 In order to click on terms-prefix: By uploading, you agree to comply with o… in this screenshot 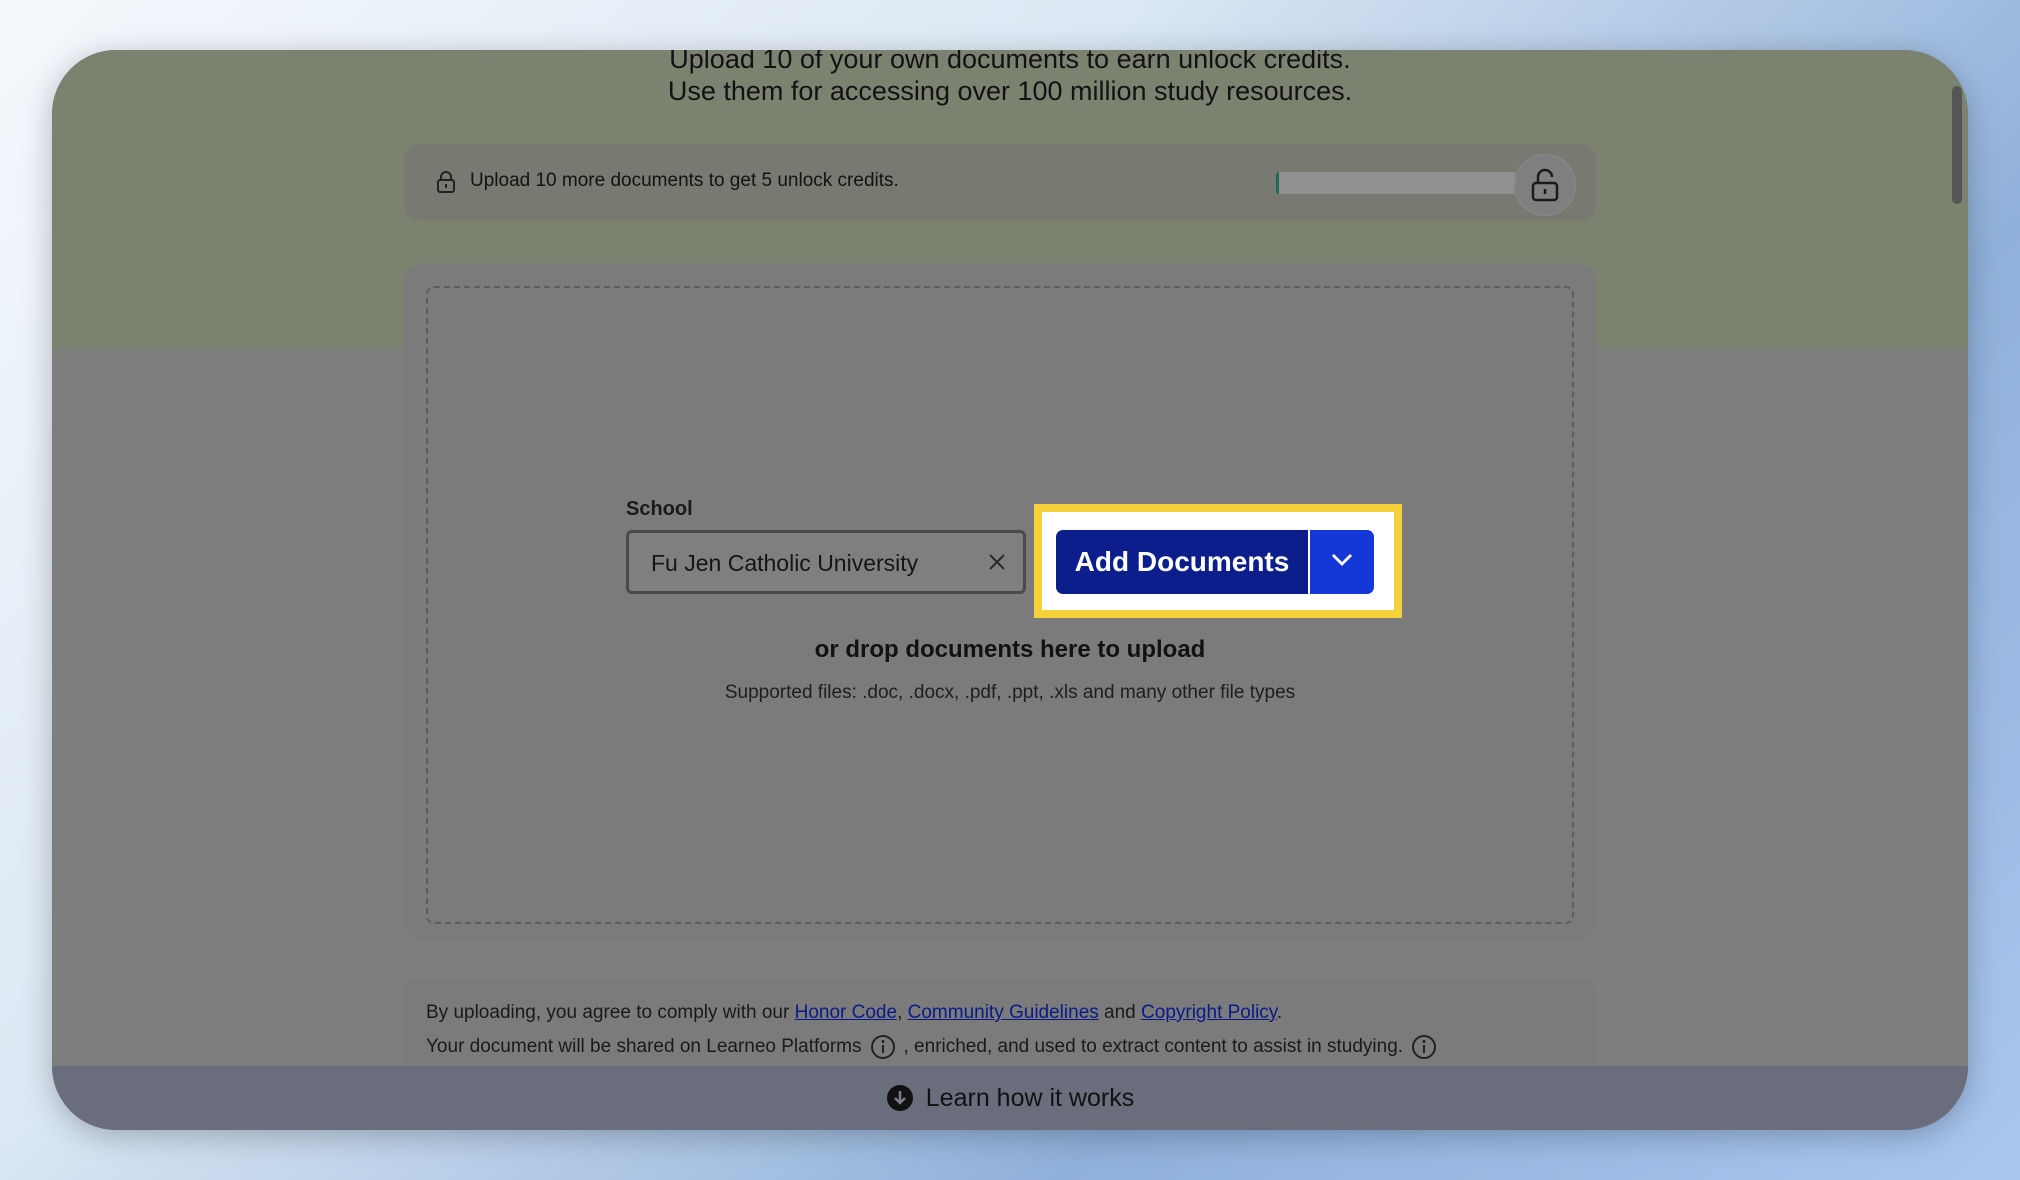, I will do `click(610, 1012)`.